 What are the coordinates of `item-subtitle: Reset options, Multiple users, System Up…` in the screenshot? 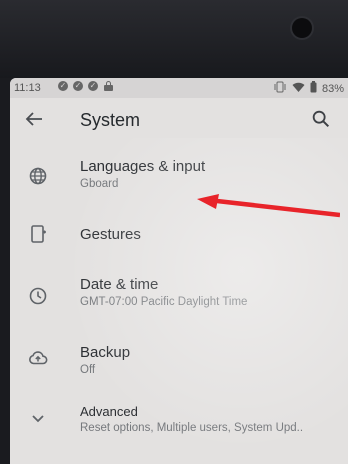 It's located at (192, 428).